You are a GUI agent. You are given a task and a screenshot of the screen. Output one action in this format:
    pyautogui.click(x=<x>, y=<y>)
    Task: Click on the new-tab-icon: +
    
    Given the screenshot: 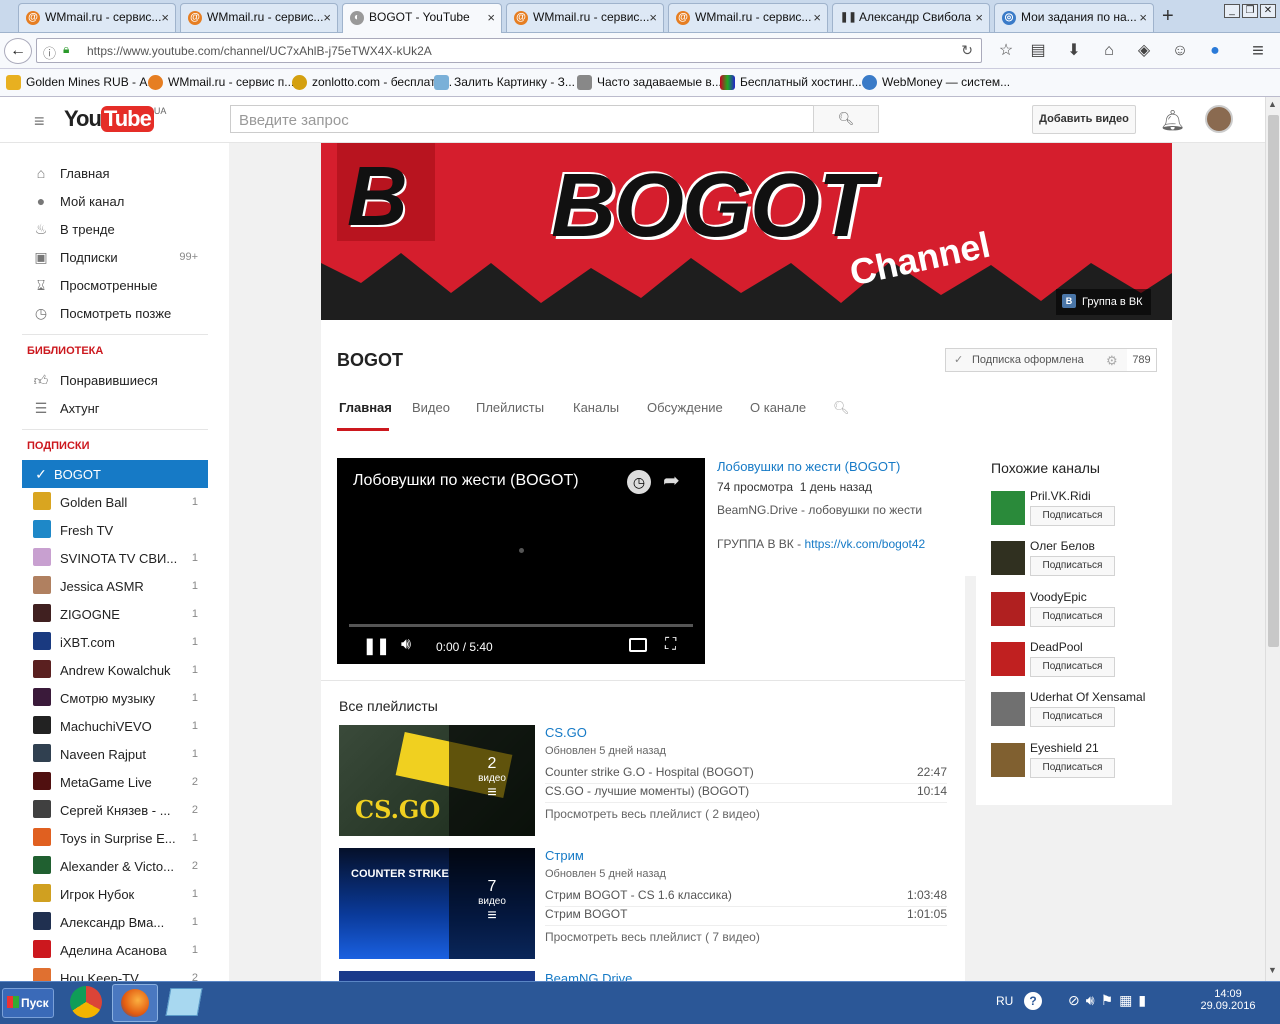 What is the action you would take?
    pyautogui.click(x=1168, y=16)
    